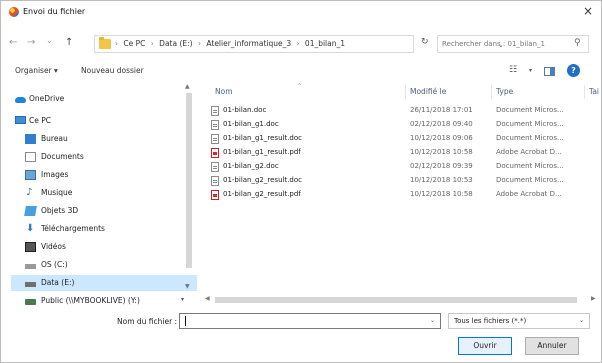 The width and height of the screenshot is (602, 363). Describe the element at coordinates (104, 139) in the screenshot. I see `sidebar-item-bureau: Bureau` at that location.